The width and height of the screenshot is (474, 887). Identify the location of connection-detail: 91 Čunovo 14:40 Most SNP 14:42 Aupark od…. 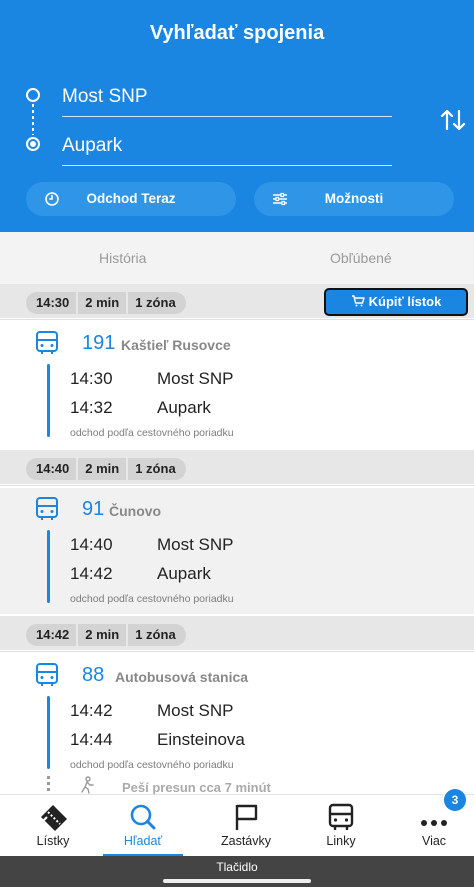
(237, 551).